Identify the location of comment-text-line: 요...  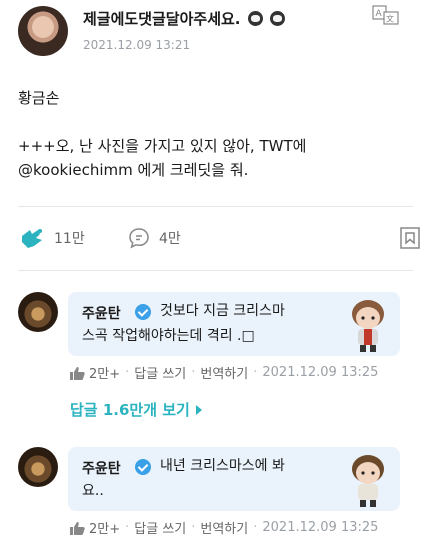
(93, 491).